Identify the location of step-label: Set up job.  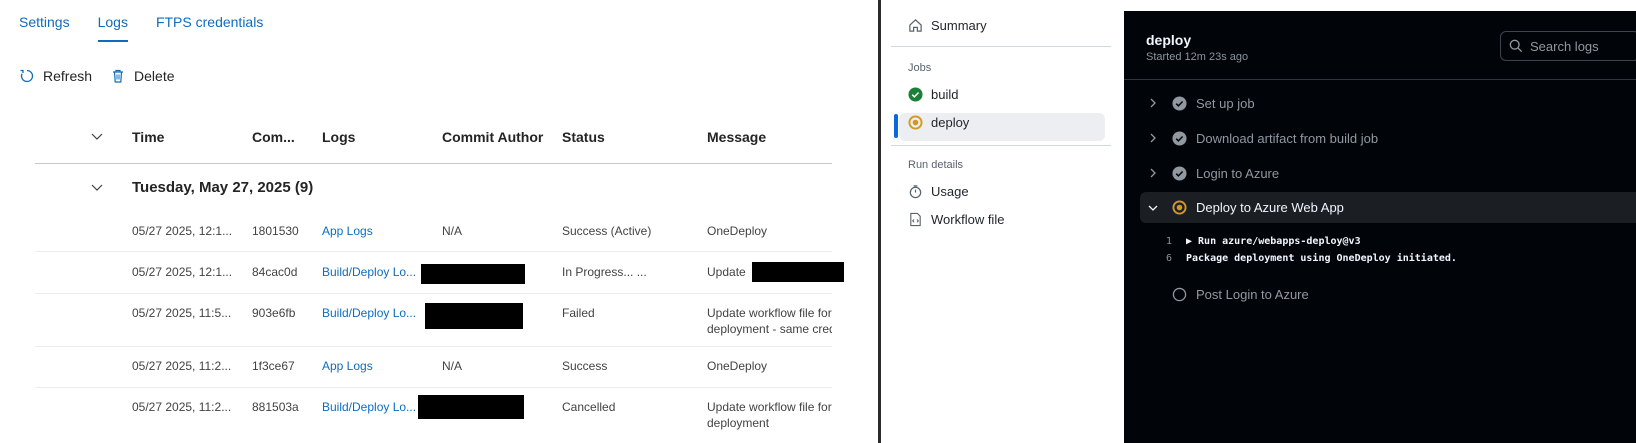
(1225, 103).